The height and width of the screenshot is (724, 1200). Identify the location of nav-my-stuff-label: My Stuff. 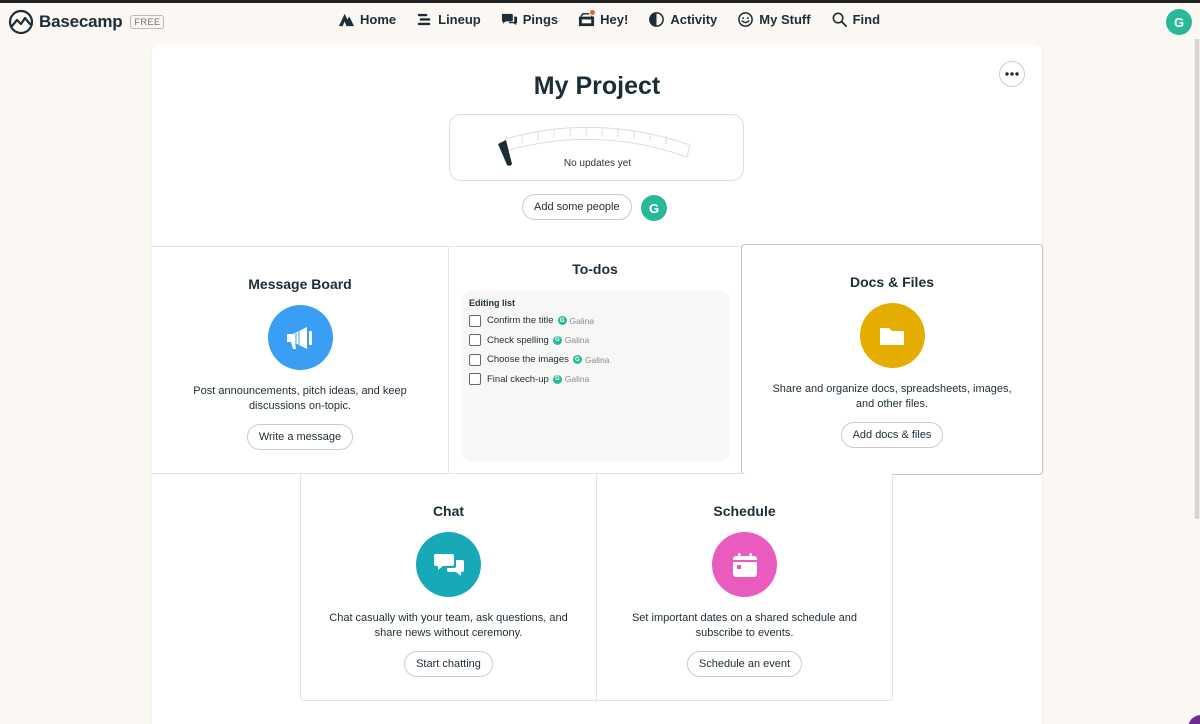
(785, 19).